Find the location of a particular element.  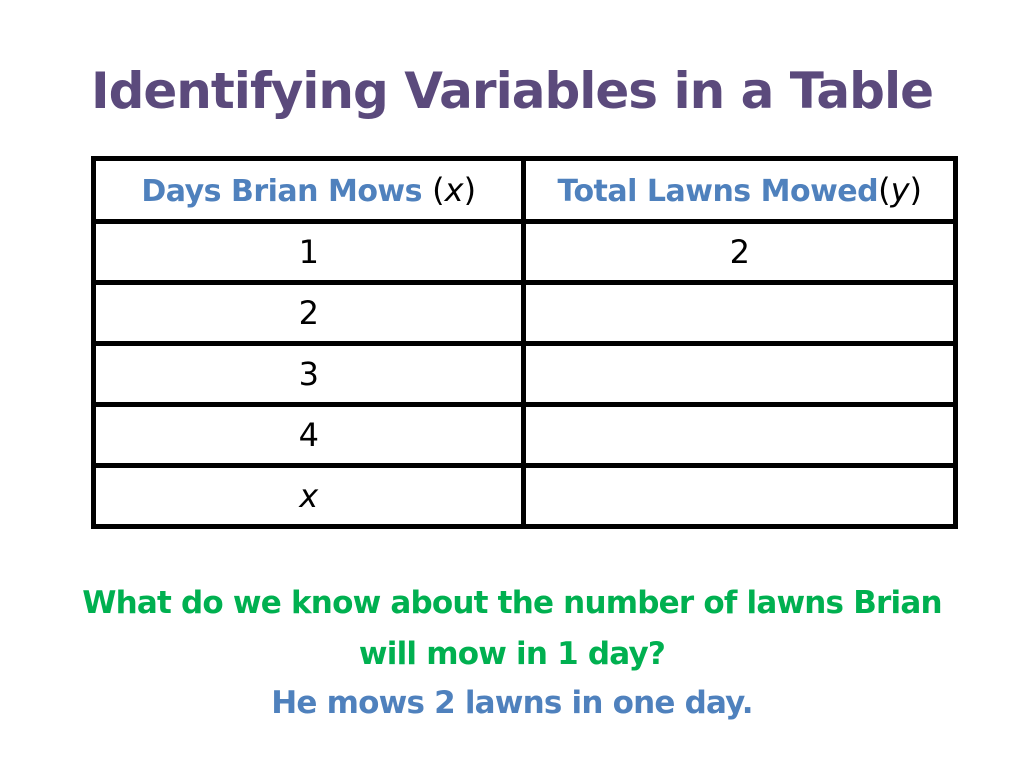

cell-lawns: 2 is located at coordinates (739, 252).